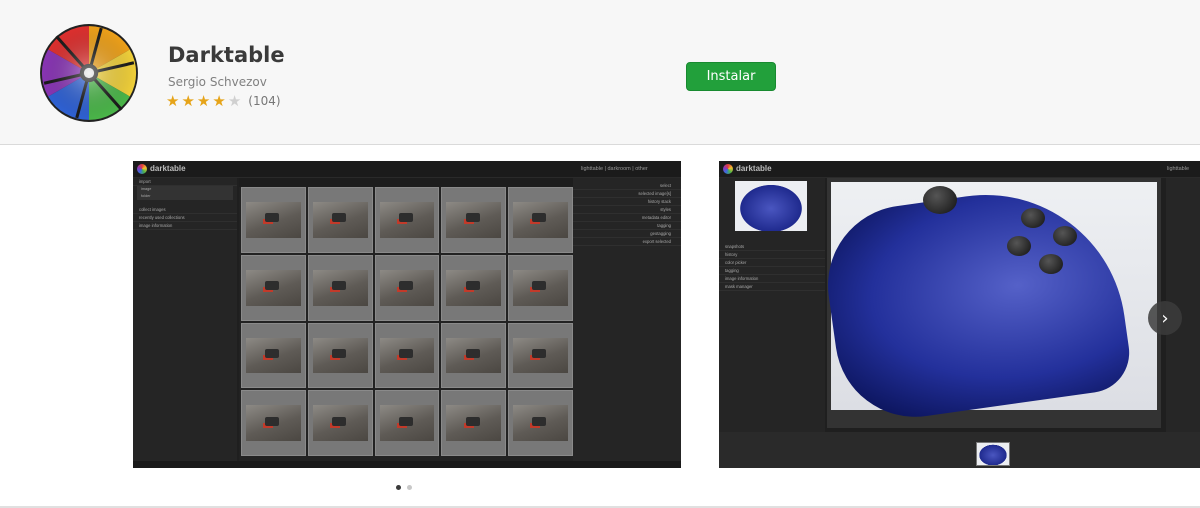 This screenshot has height=508, width=1200. Describe the element at coordinates (185, 218) in the screenshot. I see `panel-item: recently used collections` at that location.